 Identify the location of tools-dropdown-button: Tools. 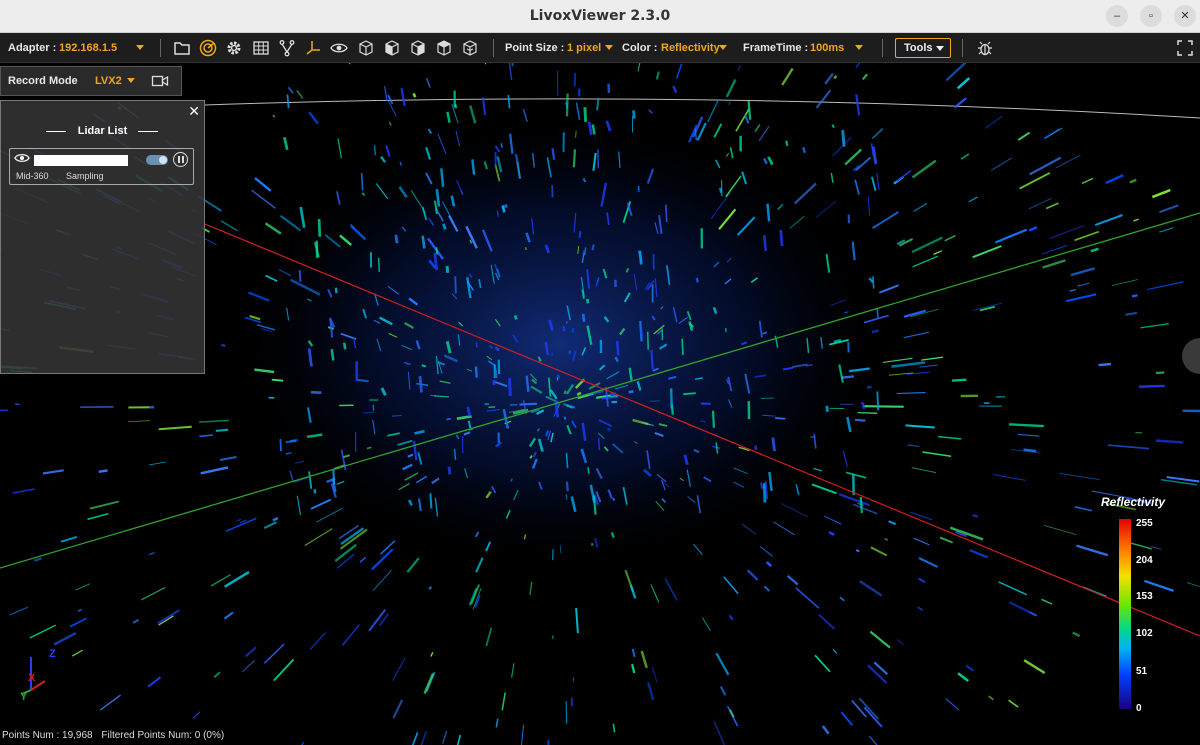
(923, 48).